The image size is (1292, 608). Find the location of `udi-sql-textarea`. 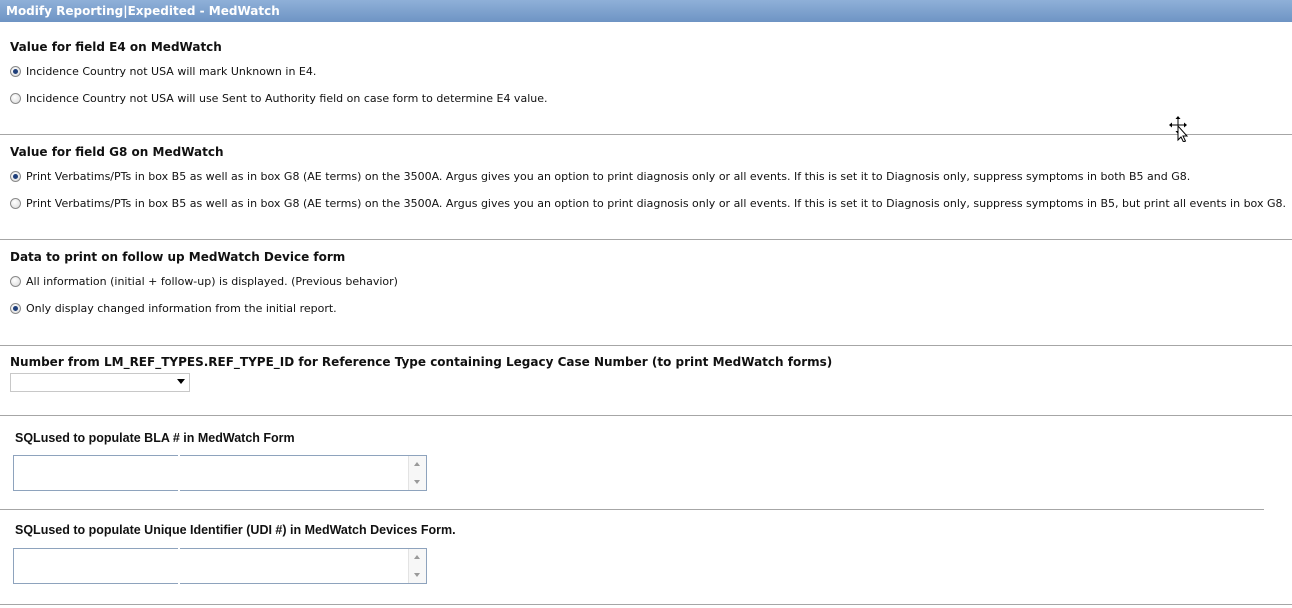

udi-sql-textarea is located at coordinates (220, 566).